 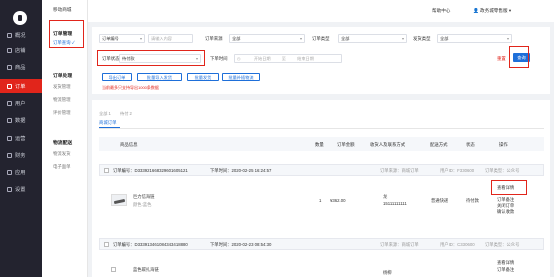 I want to click on subnav-link-logistics: 物流管理, so click(x=62, y=100).